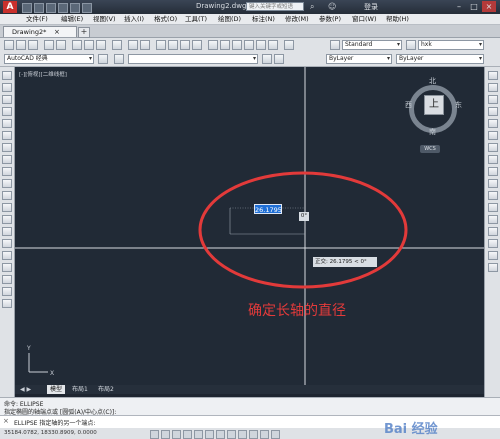  I want to click on menu-edit: 编辑(E), so click(72, 19).